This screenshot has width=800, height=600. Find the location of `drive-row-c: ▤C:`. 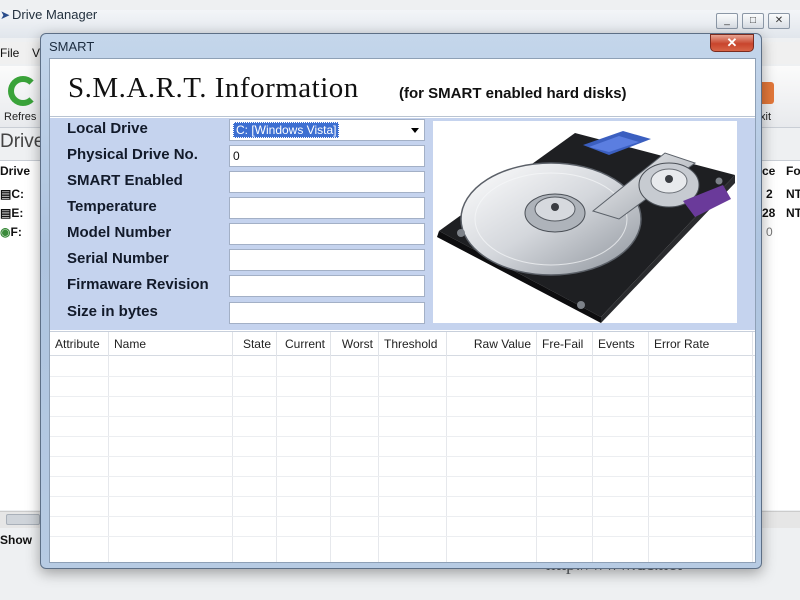

drive-row-c: ▤C: is located at coordinates (12, 194).